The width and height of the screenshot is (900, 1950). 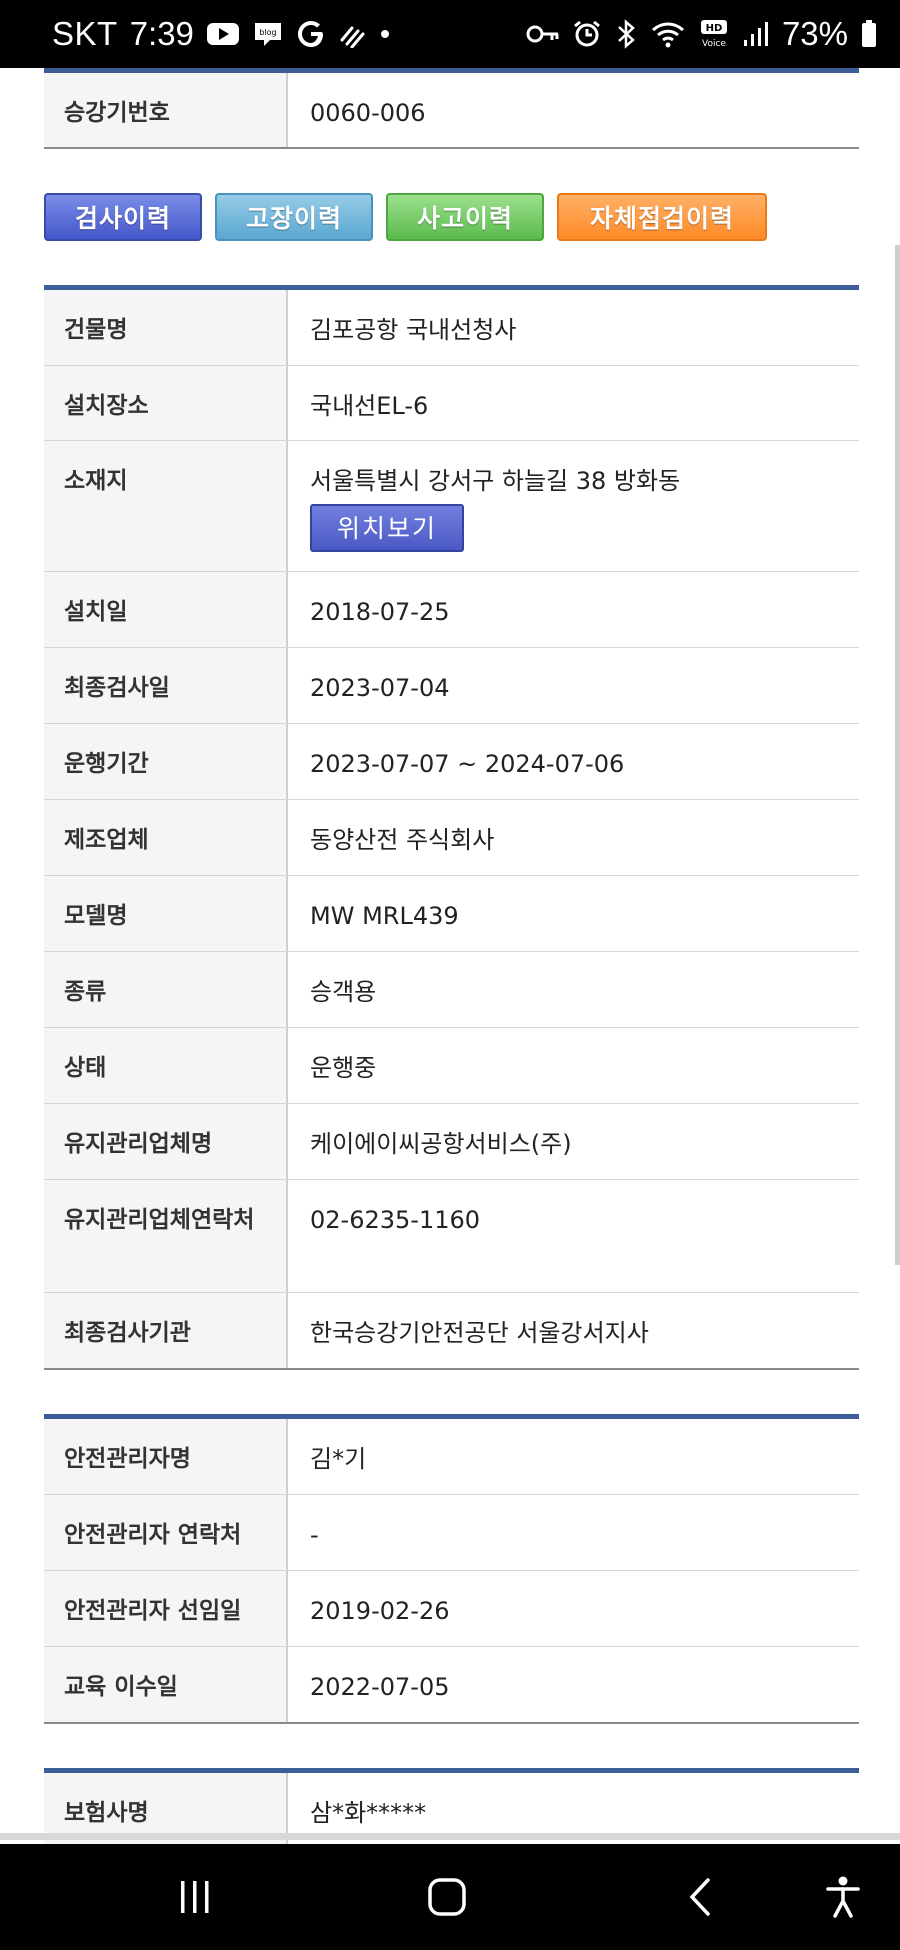 What do you see at coordinates (380, 1611) in the screenshot?
I see `appointment-date: 2019-02-26` at bounding box center [380, 1611].